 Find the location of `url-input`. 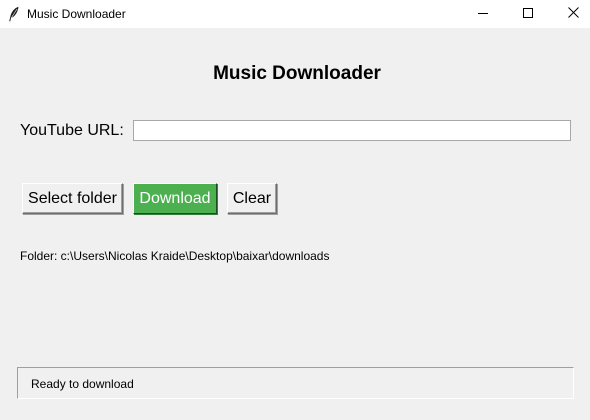

url-input is located at coordinates (352, 130).